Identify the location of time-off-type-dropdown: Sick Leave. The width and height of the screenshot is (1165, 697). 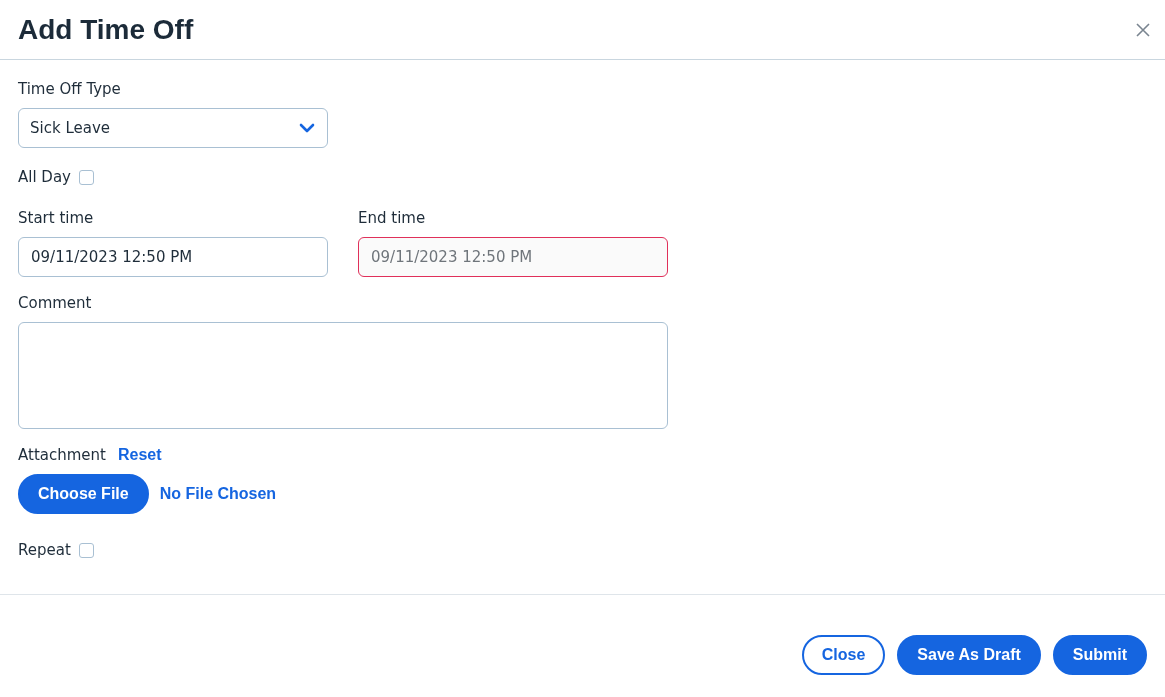
(173, 128).